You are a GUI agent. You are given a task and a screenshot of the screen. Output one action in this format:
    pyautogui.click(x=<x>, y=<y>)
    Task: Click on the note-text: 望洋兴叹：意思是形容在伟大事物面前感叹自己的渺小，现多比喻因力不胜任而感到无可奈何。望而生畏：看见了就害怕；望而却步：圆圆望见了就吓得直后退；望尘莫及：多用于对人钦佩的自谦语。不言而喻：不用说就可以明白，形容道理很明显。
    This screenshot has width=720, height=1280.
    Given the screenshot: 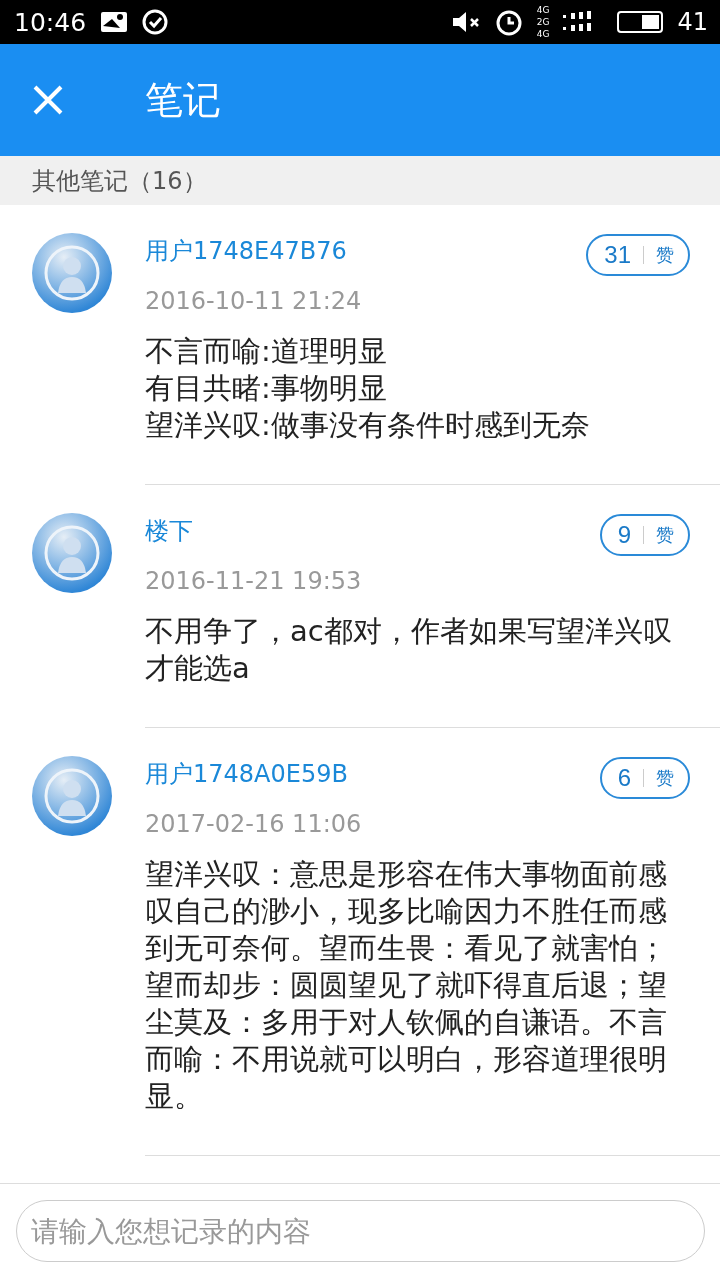 What is the action you would take?
    pyautogui.click(x=406, y=985)
    